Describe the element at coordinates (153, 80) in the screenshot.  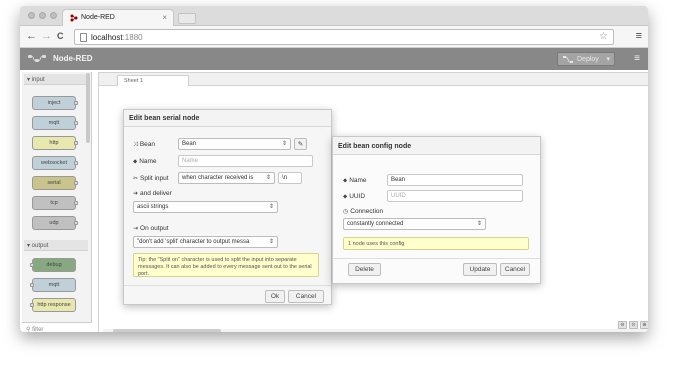
I see `tab-sheet-1: Sheet 1` at that location.